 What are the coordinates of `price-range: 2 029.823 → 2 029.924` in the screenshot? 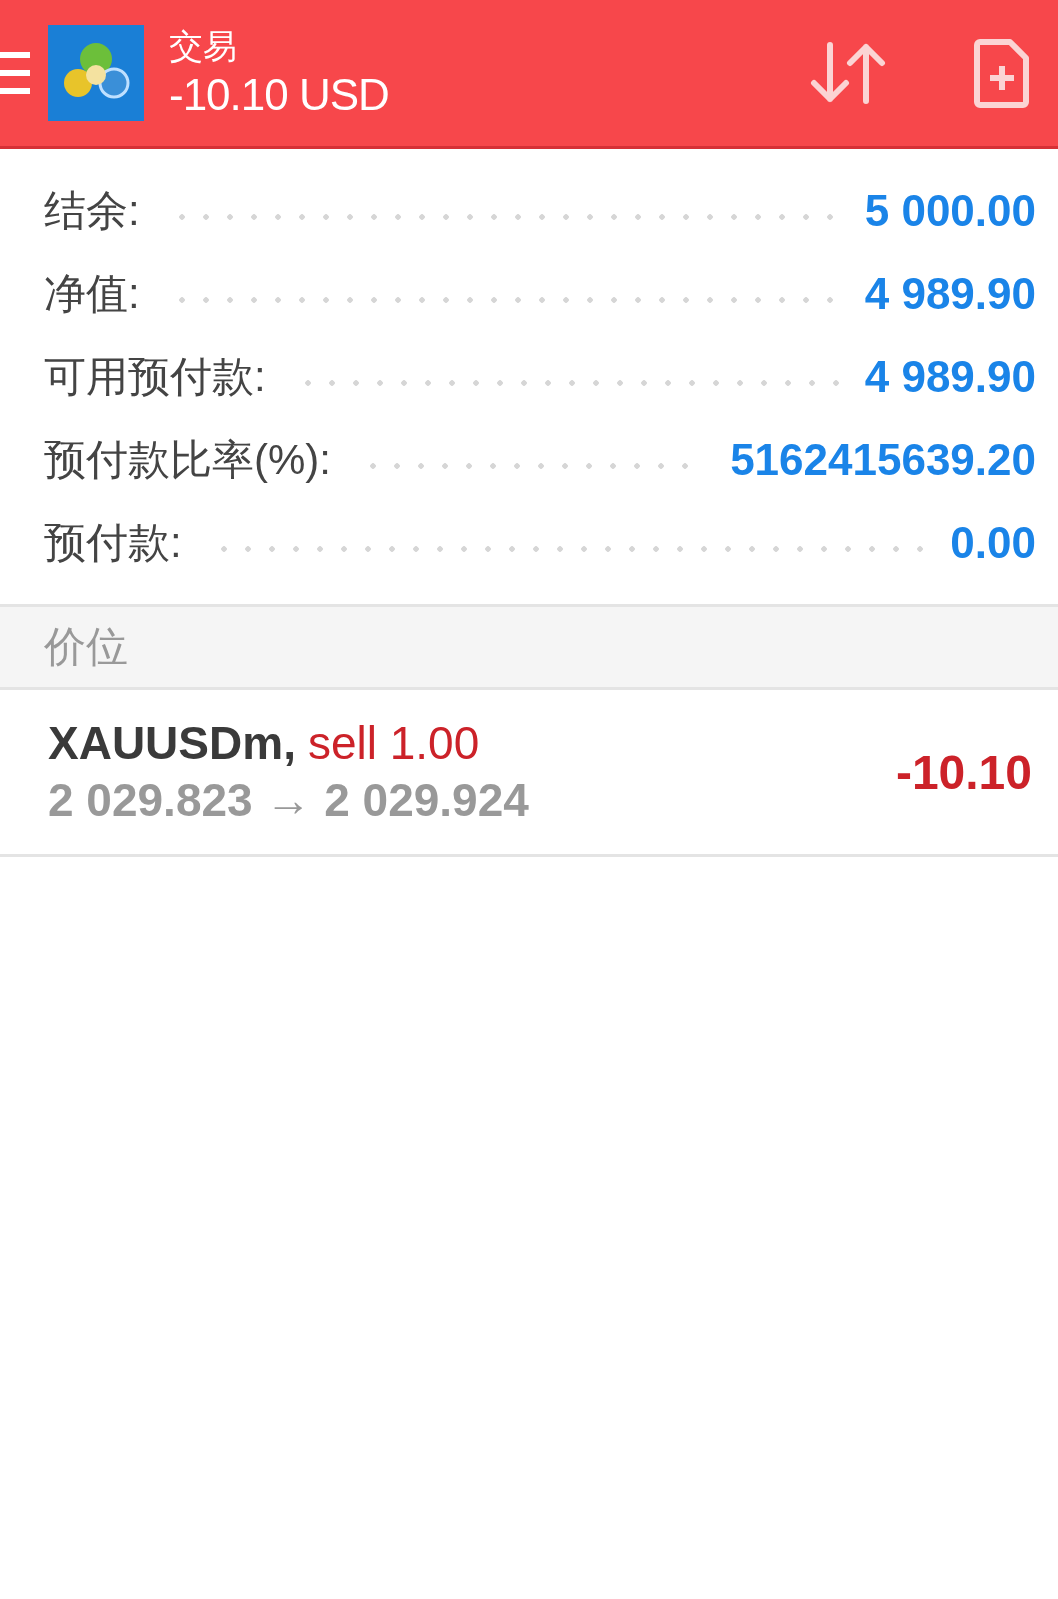 It's located at (289, 800).